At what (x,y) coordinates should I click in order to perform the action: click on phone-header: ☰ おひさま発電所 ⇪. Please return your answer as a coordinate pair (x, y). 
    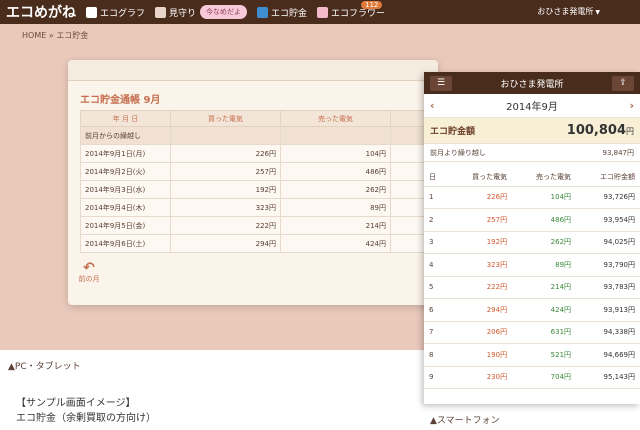
    Looking at the image, I should click on (532, 83).